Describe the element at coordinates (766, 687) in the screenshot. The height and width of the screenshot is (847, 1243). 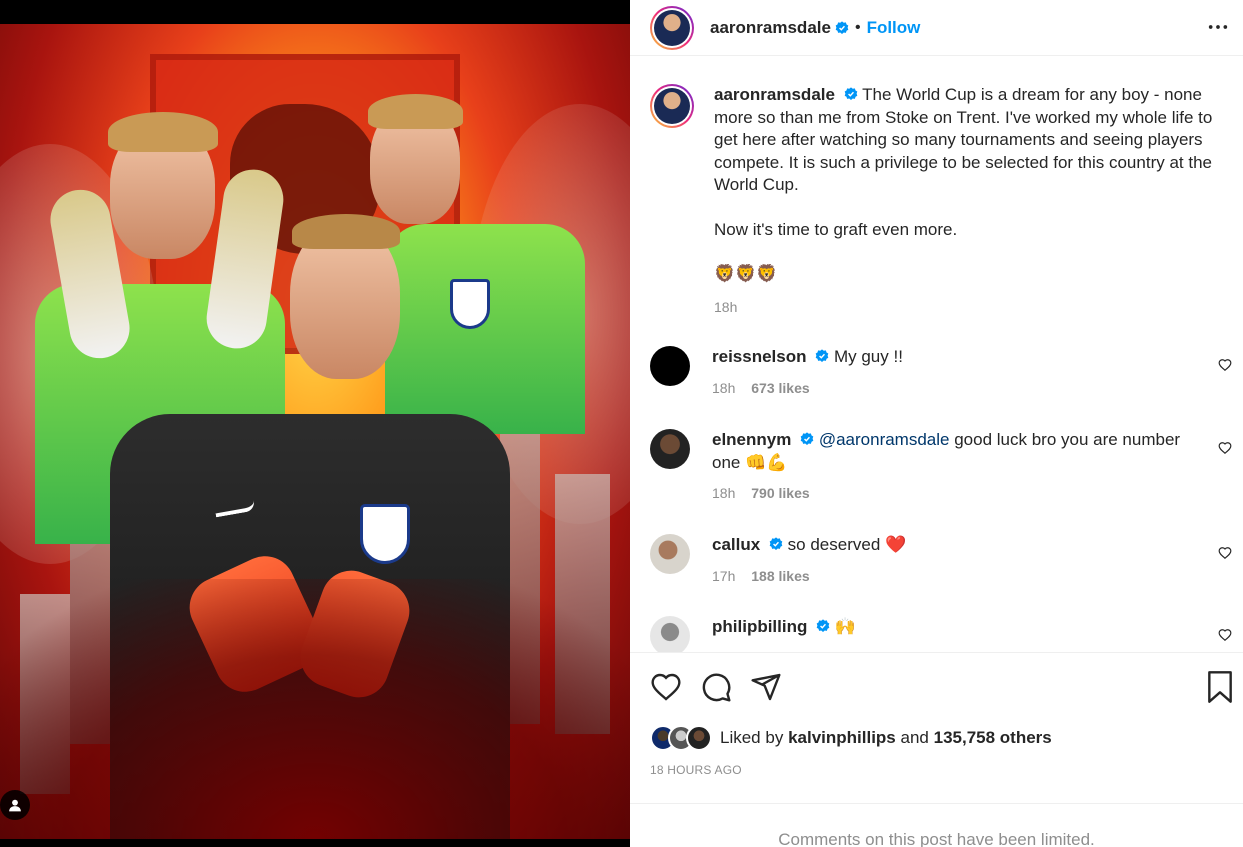
I see `share-send-icon` at that location.